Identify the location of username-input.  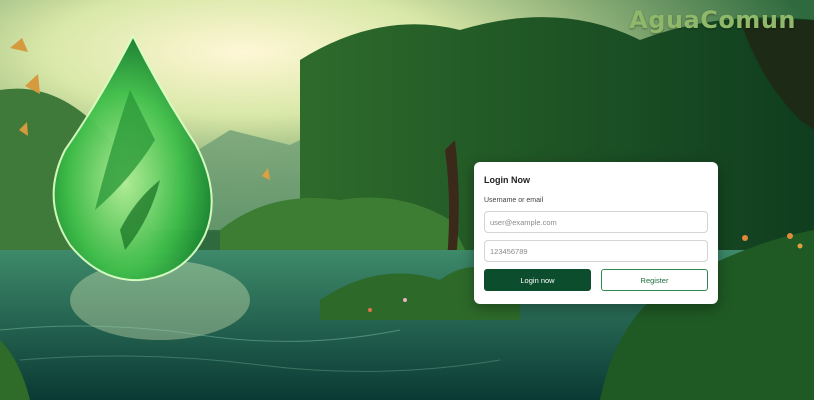
(596, 222).